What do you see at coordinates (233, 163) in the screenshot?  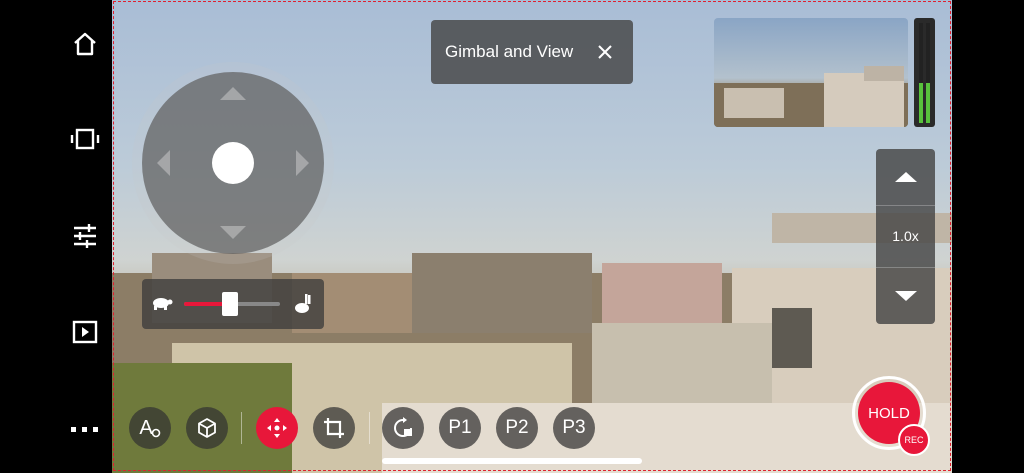 I see `joystick-knob` at bounding box center [233, 163].